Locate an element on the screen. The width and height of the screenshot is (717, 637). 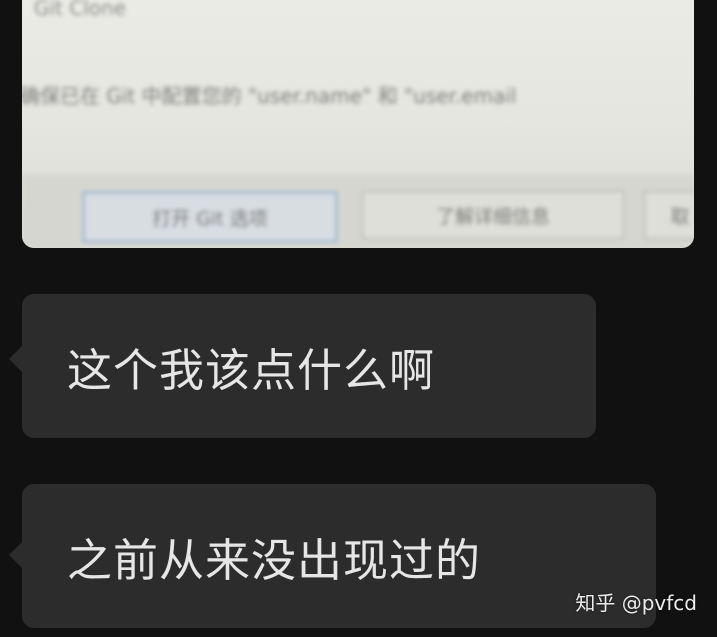
dialog-top-text: Git Clone is located at coordinates (80, 10).